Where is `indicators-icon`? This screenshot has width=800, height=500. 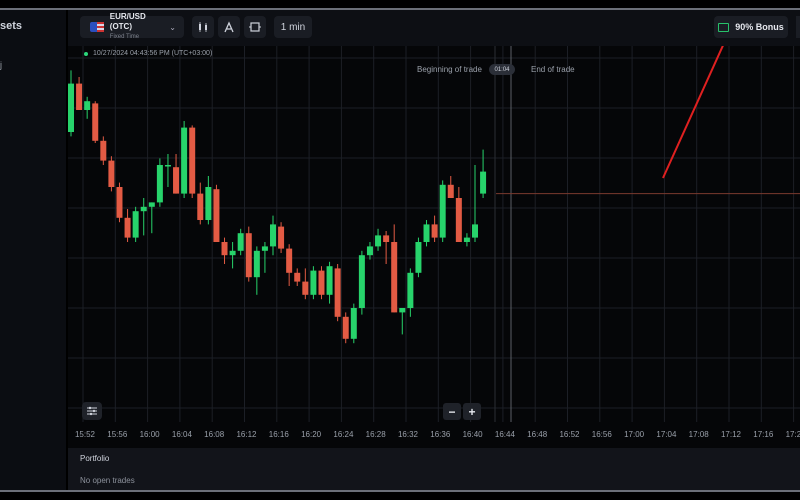
indicators-icon is located at coordinates (255, 27).